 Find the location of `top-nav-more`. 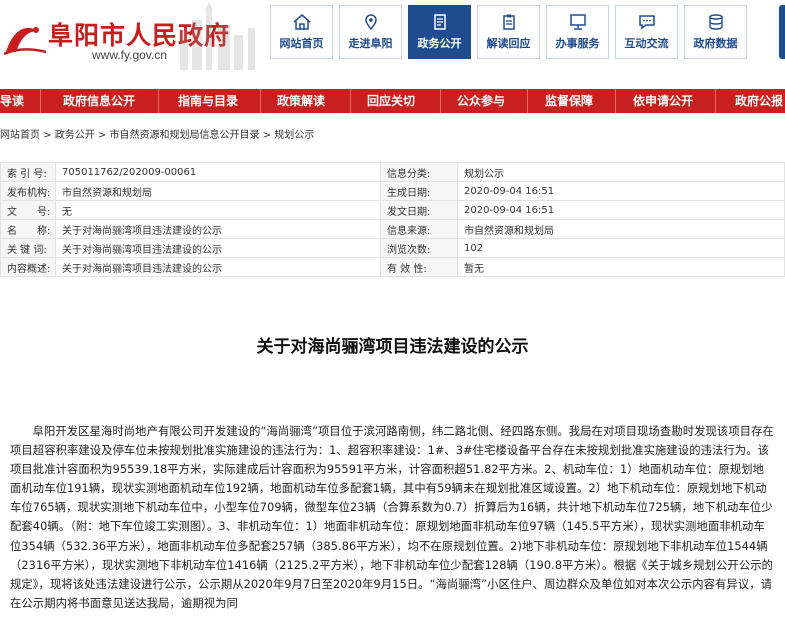

top-nav-more is located at coordinates (782, 32).